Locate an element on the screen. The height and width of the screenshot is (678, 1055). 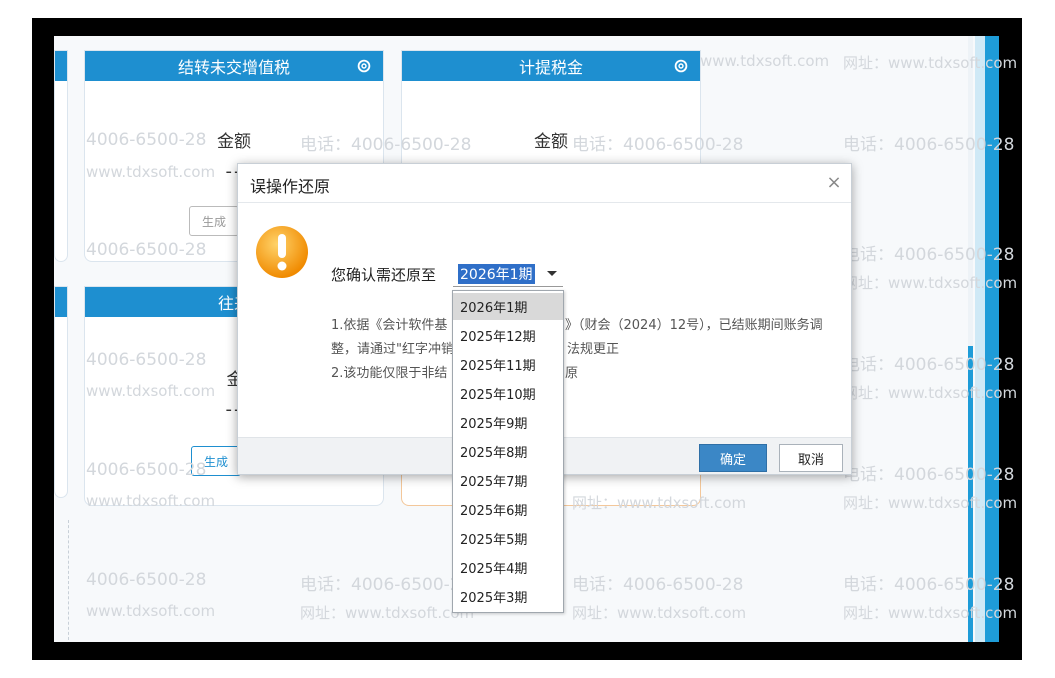
chevron-down-icon is located at coordinates (552, 273).